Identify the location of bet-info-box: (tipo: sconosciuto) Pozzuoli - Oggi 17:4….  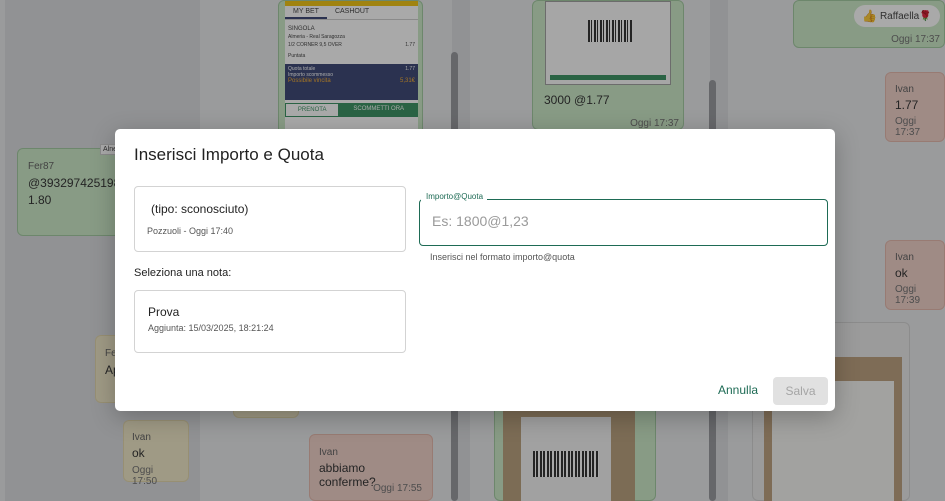
(270, 219).